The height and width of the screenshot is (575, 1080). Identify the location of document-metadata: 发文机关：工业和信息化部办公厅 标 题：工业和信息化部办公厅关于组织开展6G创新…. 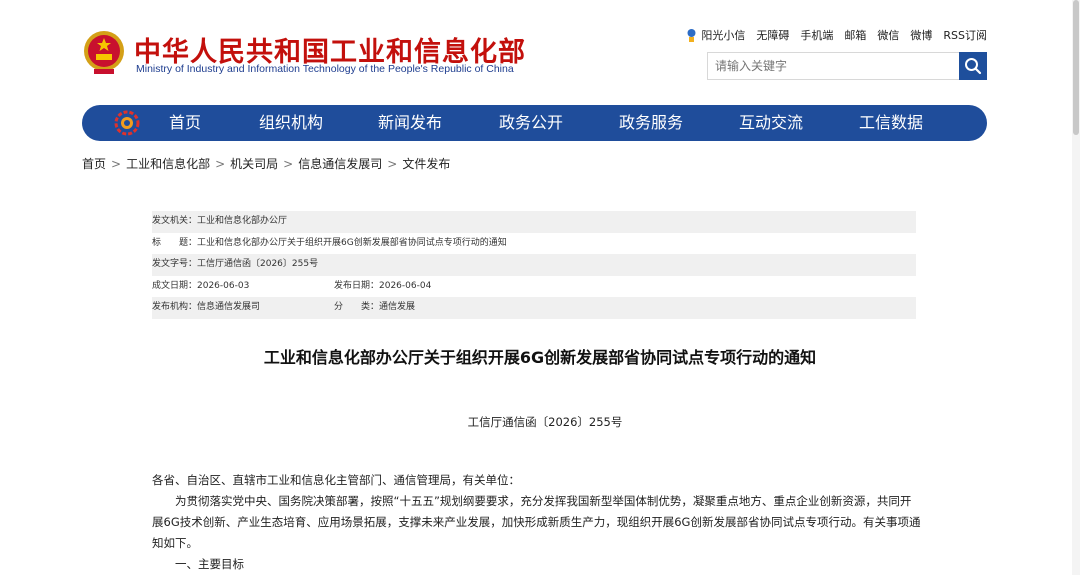
(534, 265).